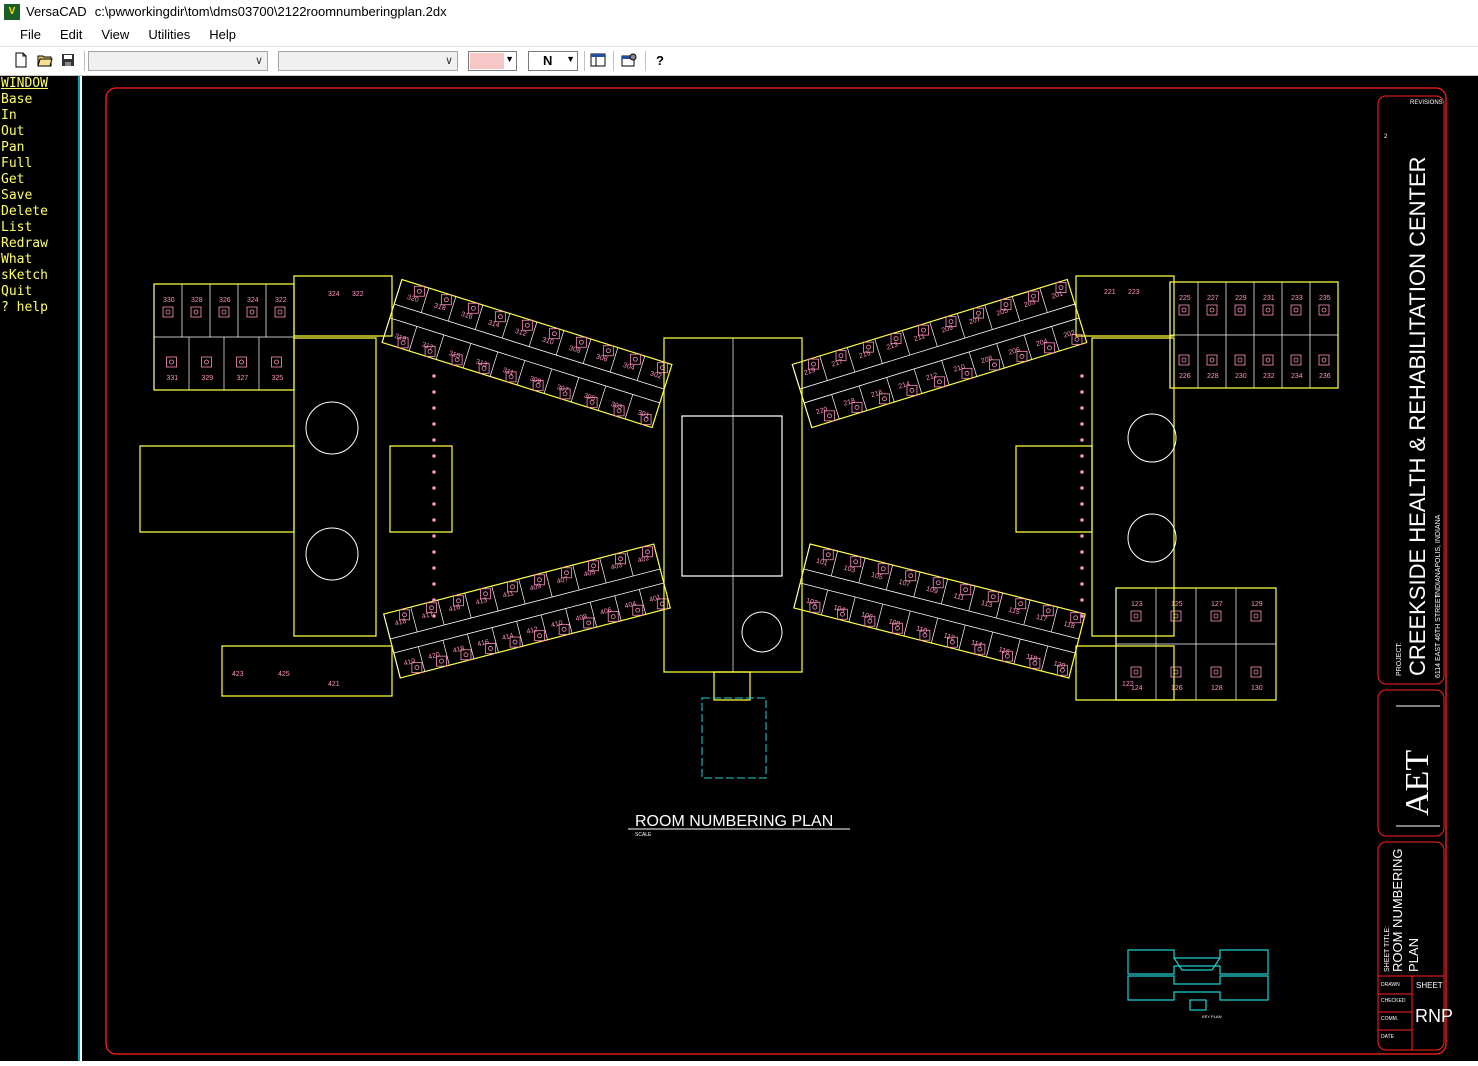 This screenshot has width=1478, height=1066. What do you see at coordinates (629, 60) in the screenshot?
I see `settings-icon` at bounding box center [629, 60].